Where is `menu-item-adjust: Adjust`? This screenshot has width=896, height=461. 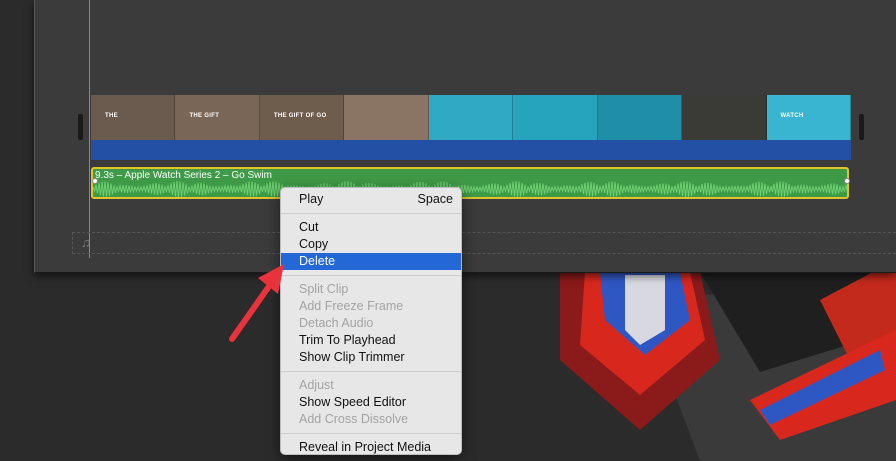 menu-item-adjust: Adjust is located at coordinates (371, 385).